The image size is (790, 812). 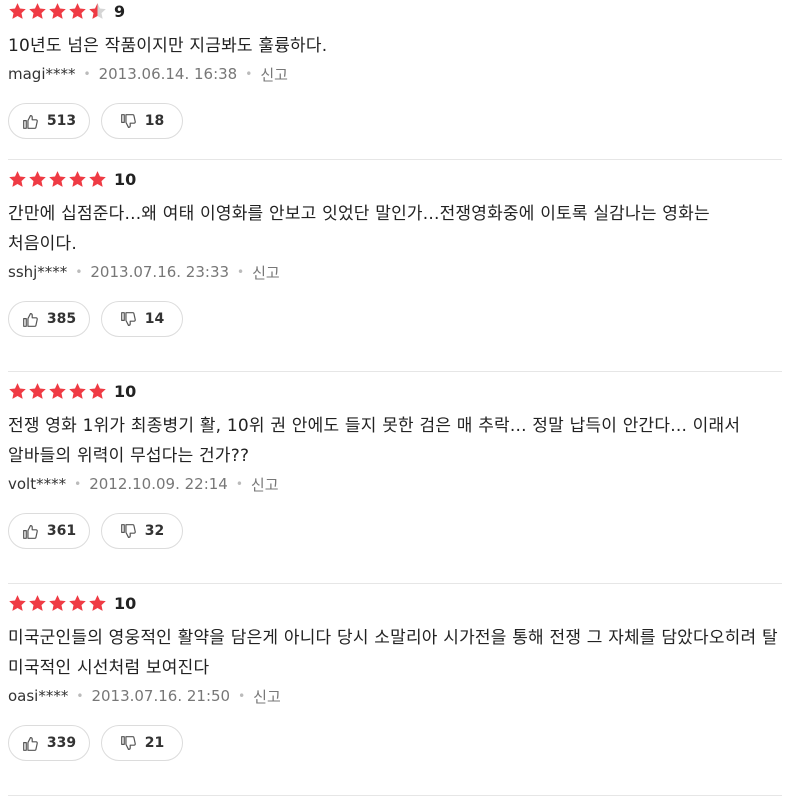 I want to click on dislike-button: 21, so click(x=142, y=743).